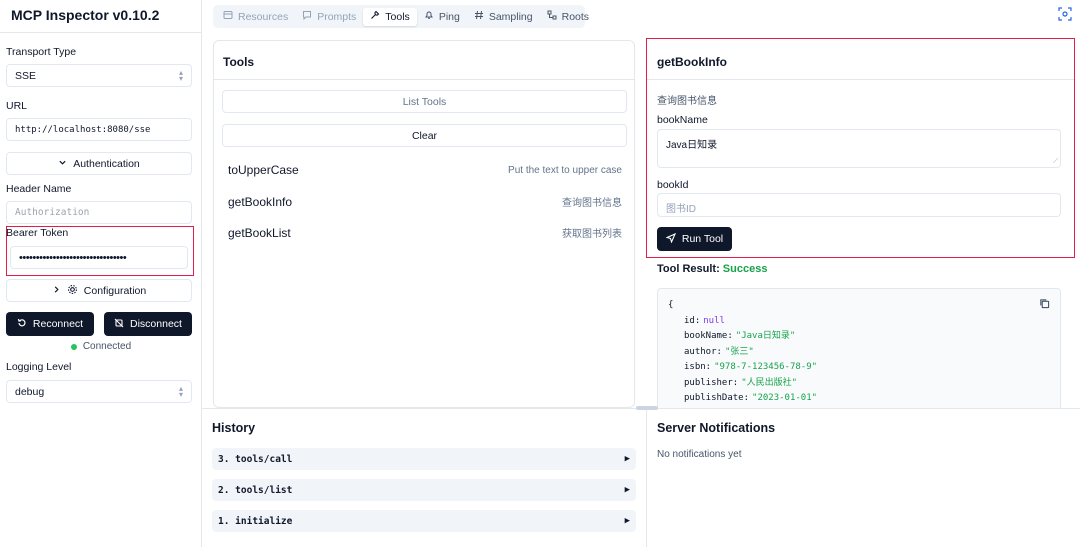  Describe the element at coordinates (692, 62) in the screenshot. I see `tool-detail-title: getBookInfo` at that location.